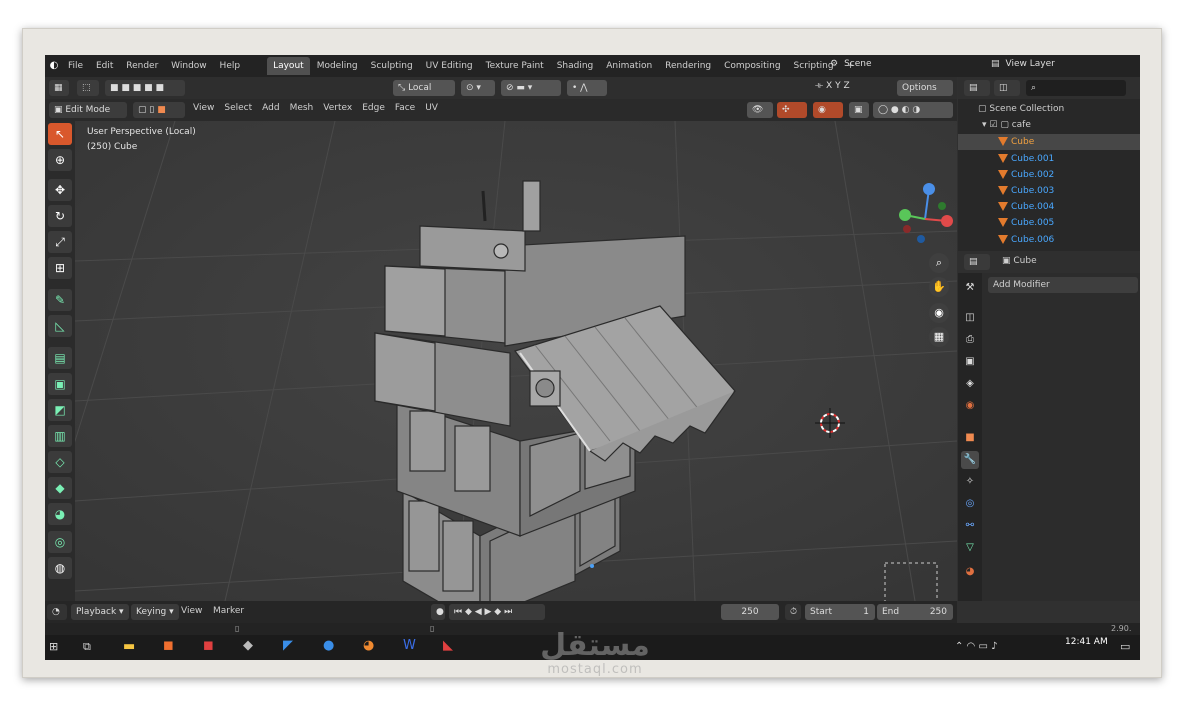  I want to click on shading-mode-buttons: ◯ ● ◐ ◑, so click(913, 110).